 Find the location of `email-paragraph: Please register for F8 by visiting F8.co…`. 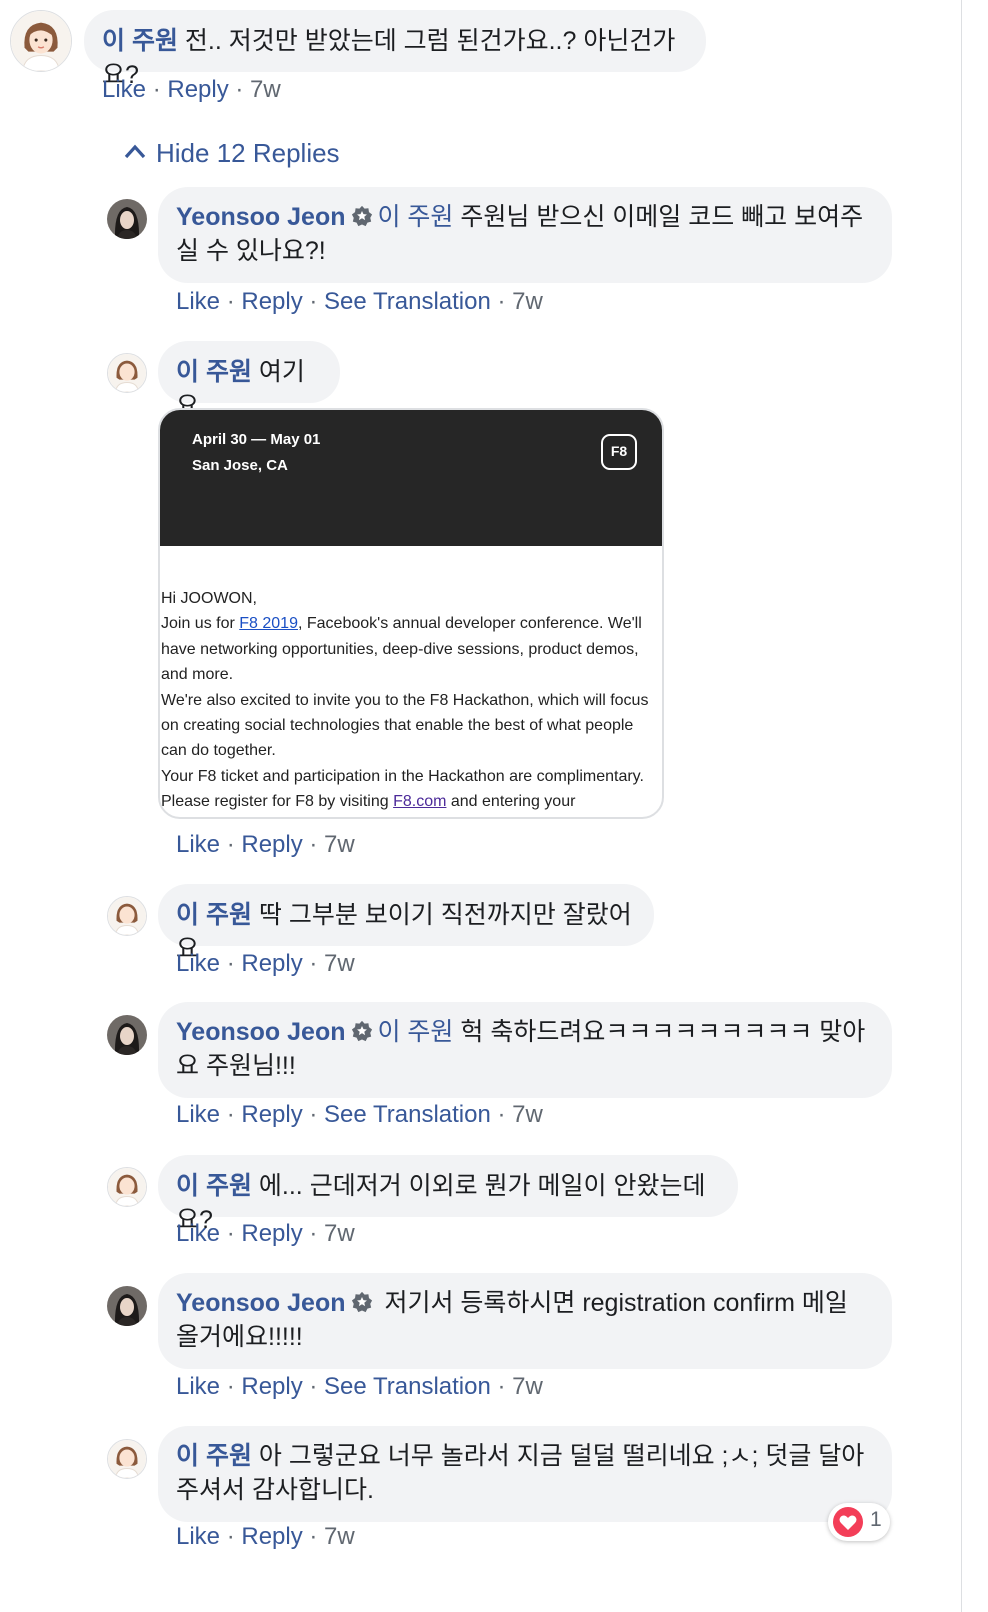

email-paragraph: Please register for F8 by visiting F8.co… is located at coordinates (411, 801).